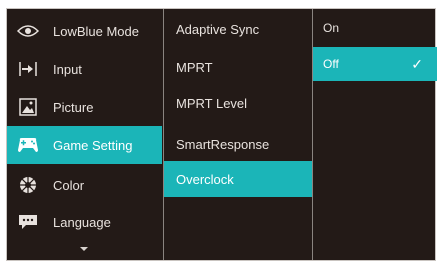 The image size is (442, 268). I want to click on submenu-item-label: SmartResponse, so click(223, 144).